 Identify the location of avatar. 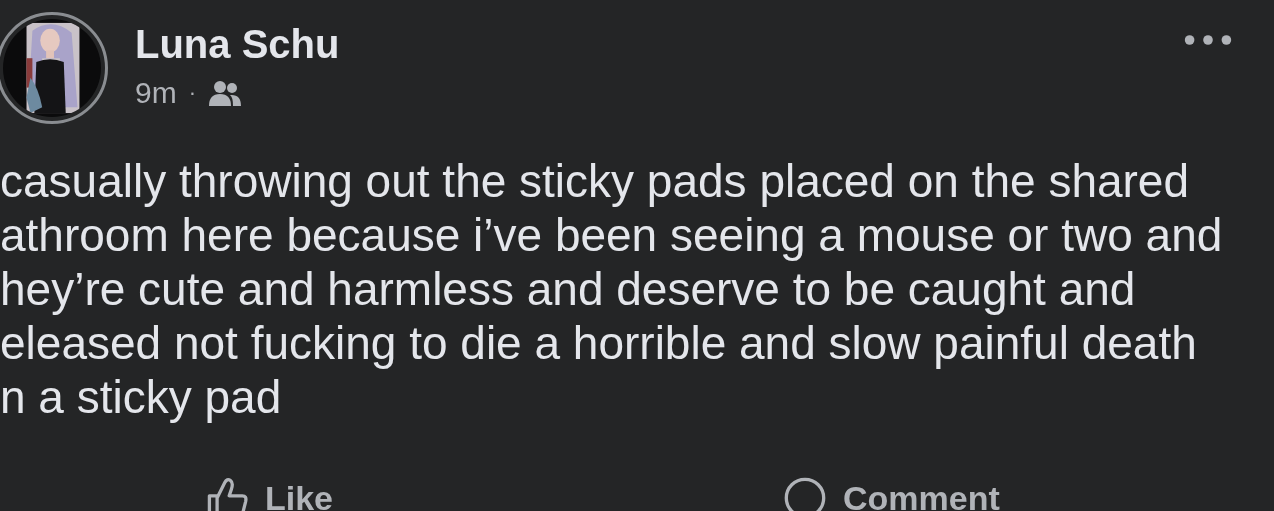
(54, 68).